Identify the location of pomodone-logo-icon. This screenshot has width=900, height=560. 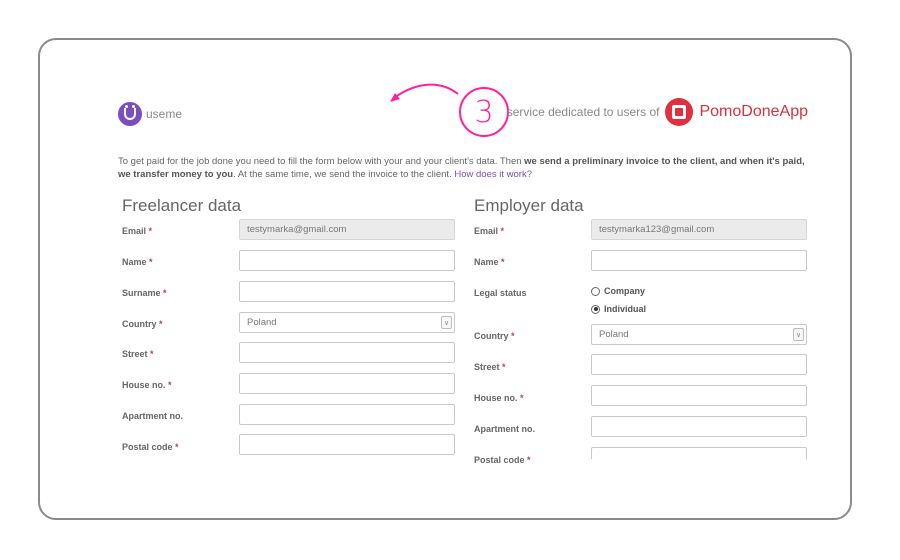
(679, 112).